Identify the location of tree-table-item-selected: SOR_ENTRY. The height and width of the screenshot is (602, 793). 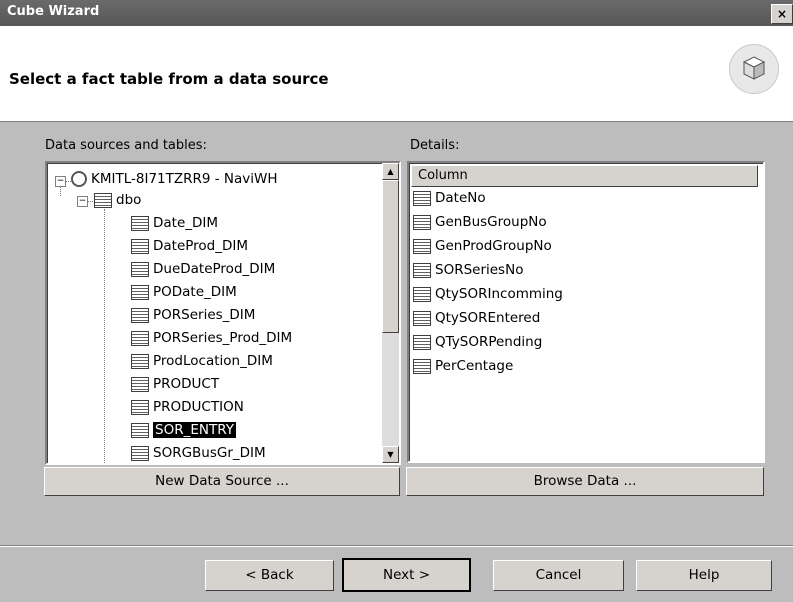
(183, 430).